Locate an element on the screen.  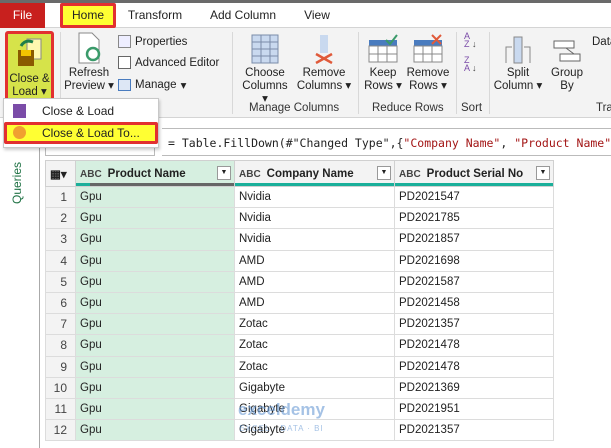
manage-button: Manage ▾ is located at coordinates (152, 85).